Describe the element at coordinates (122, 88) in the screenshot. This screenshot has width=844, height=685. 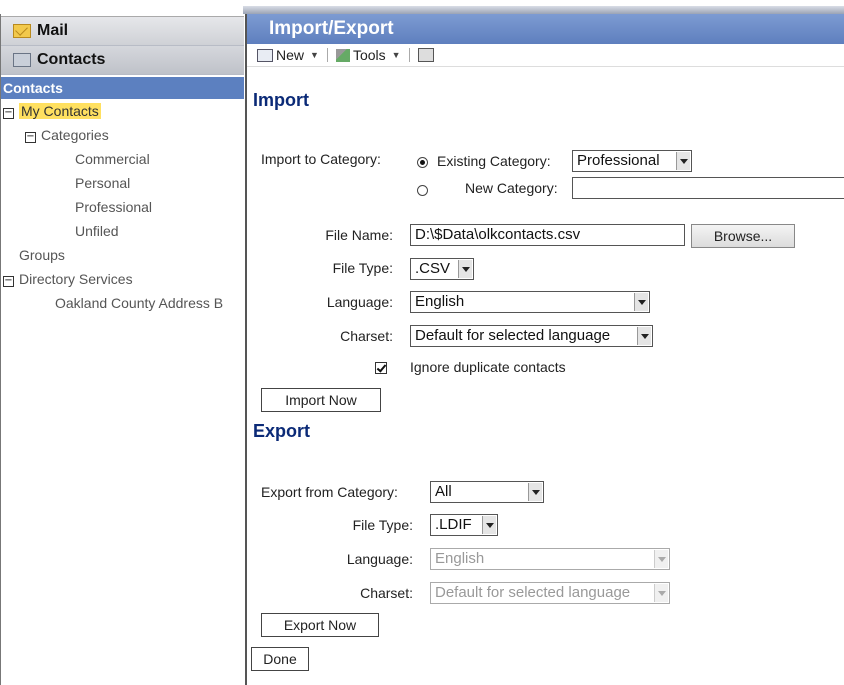
I see `contacts-section-header: Contacts` at that location.